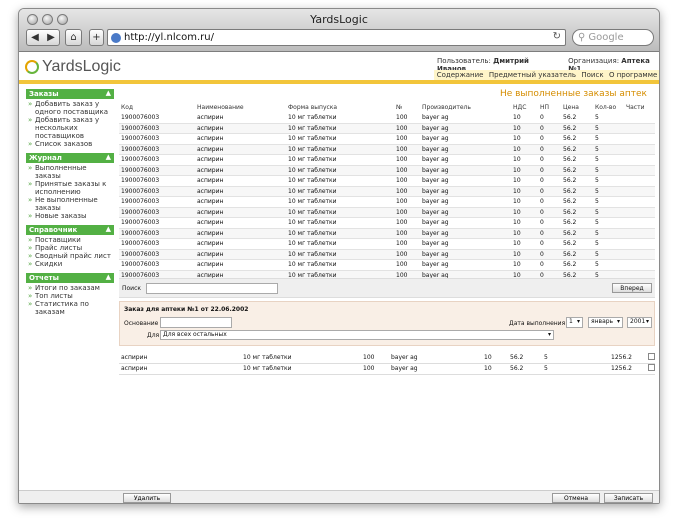 The height and width of the screenshot is (531, 678). Describe the element at coordinates (70, 240) in the screenshot. I see `sidebar-item: Поставщики` at that location.